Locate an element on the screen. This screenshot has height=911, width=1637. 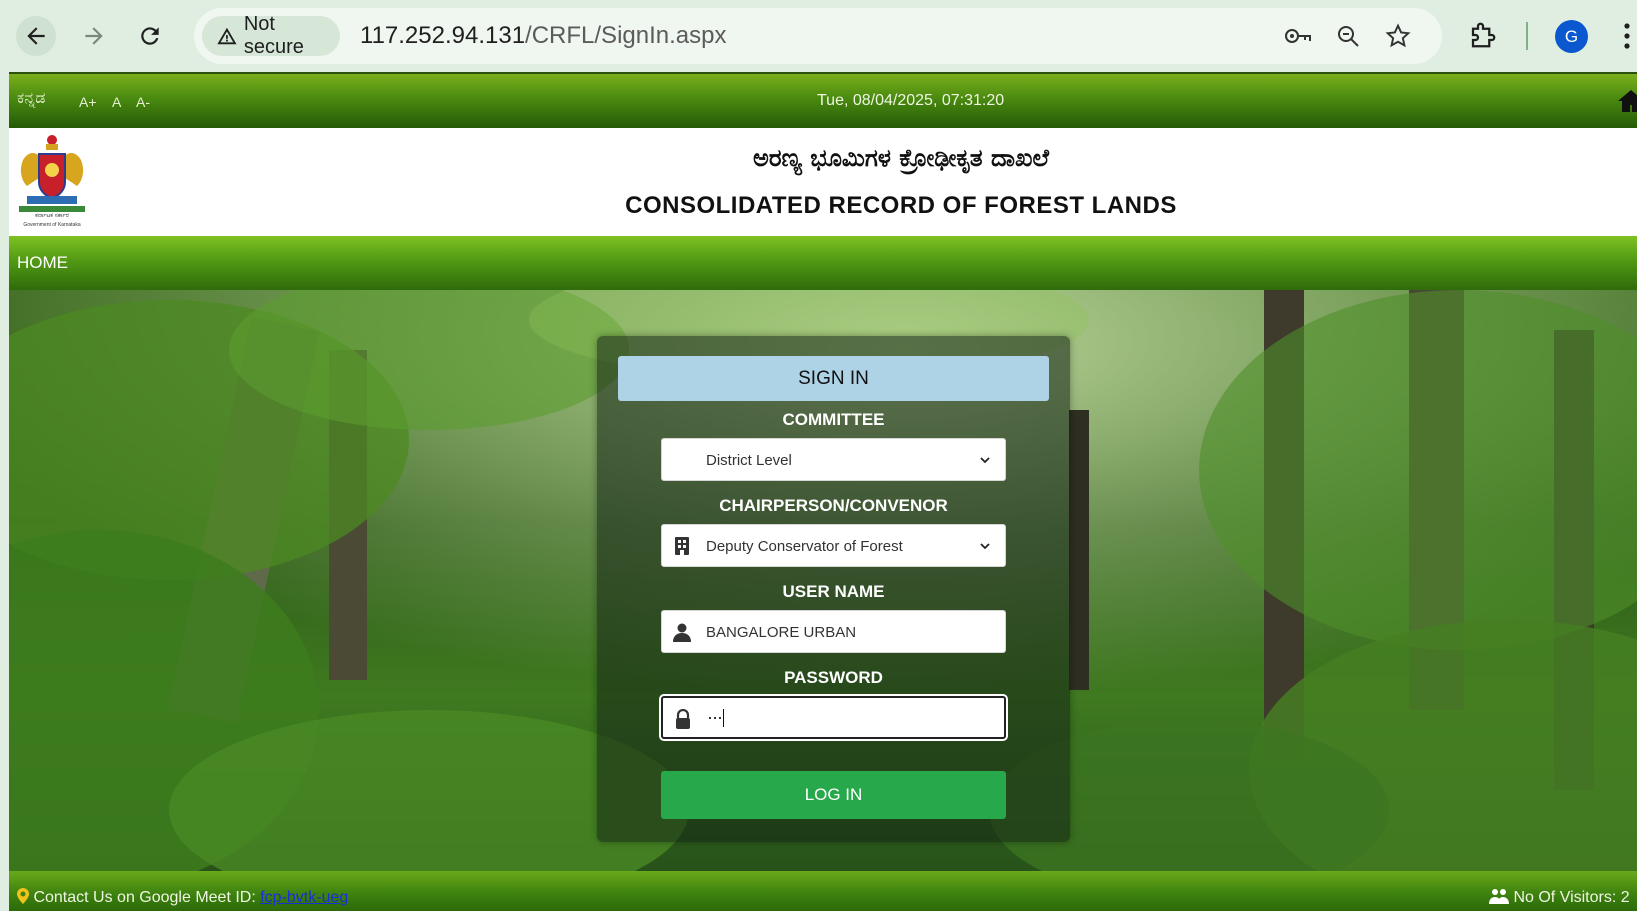
password-input: ··· is located at coordinates (833, 717).